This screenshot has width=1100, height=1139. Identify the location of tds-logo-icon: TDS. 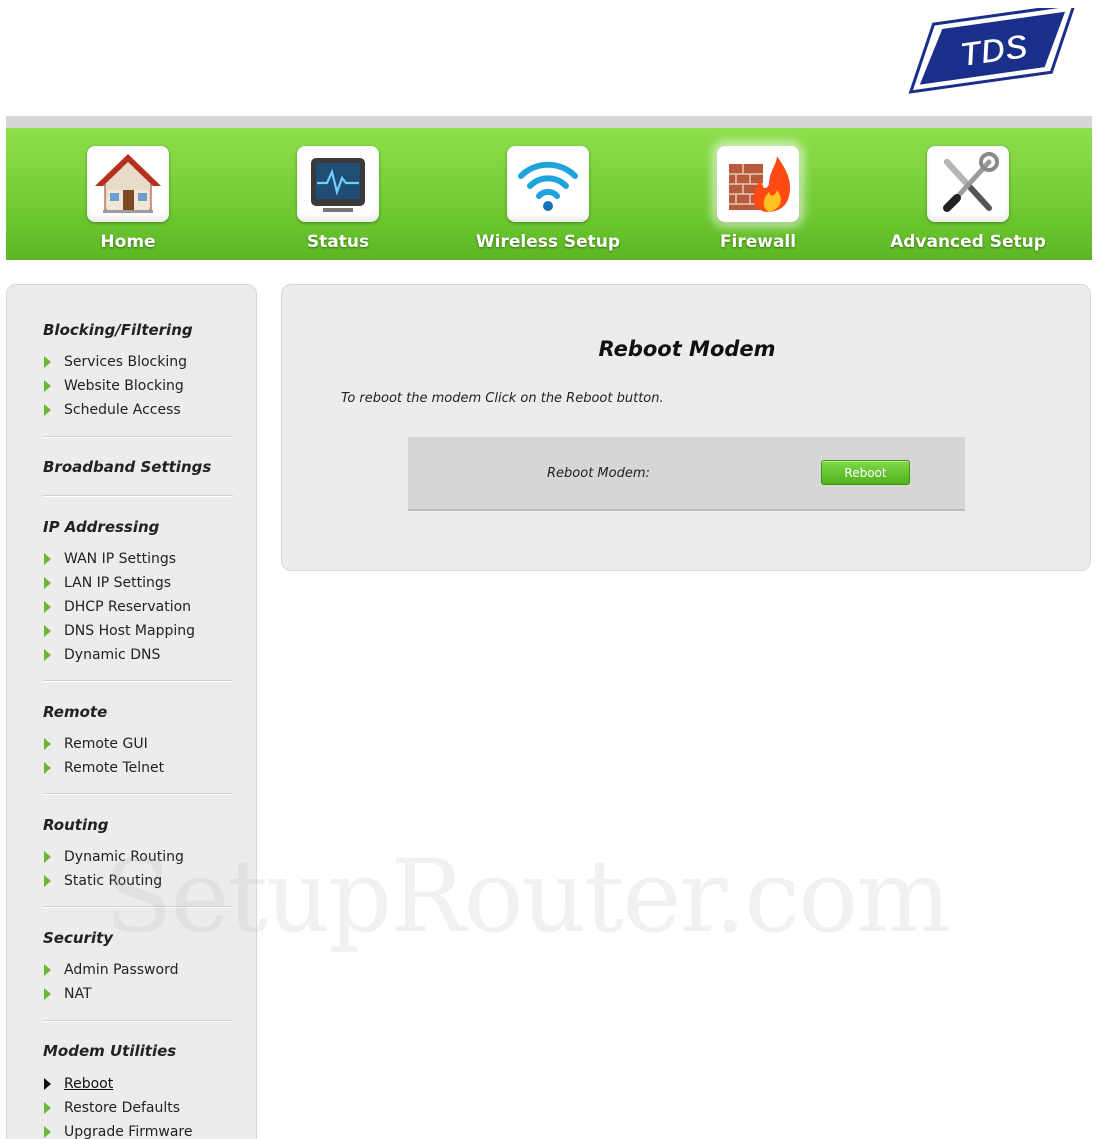
(992, 48).